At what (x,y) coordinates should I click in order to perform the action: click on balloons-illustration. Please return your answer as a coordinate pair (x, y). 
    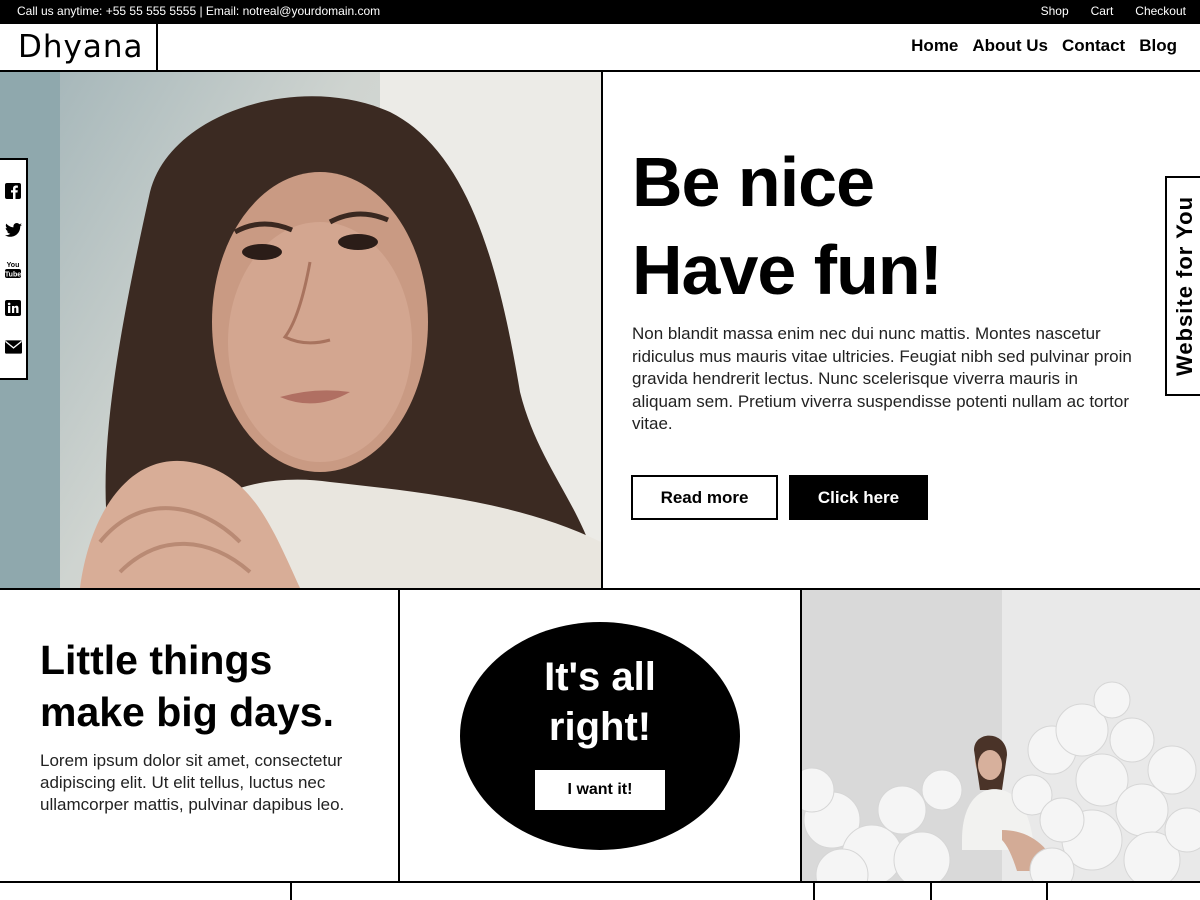
    Looking at the image, I should click on (1001, 735).